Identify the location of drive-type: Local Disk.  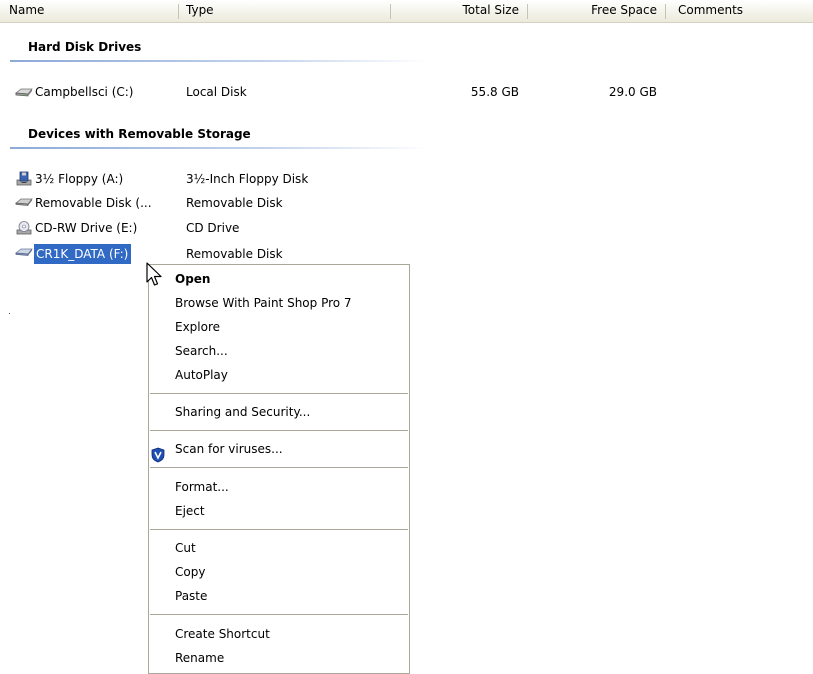
(216, 92).